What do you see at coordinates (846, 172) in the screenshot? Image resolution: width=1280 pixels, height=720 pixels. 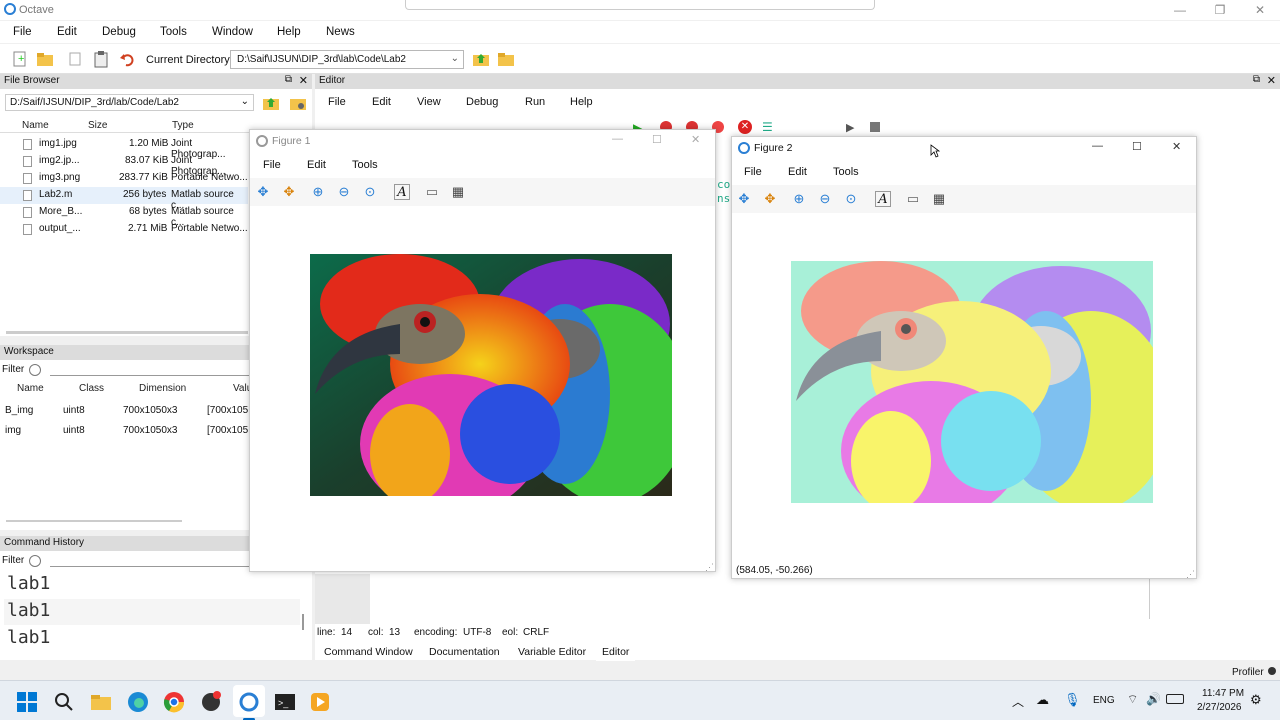 I see `fig2-menu-tools: Tools` at bounding box center [846, 172].